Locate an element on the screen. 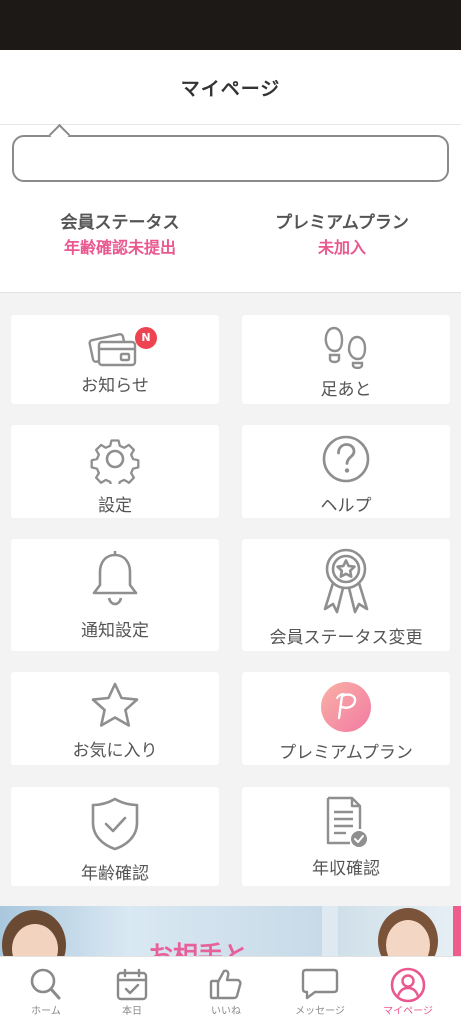 This screenshot has height=1024, width=461. member-status: 会員ステータス 年齢確認未提出 is located at coordinates (120, 233).